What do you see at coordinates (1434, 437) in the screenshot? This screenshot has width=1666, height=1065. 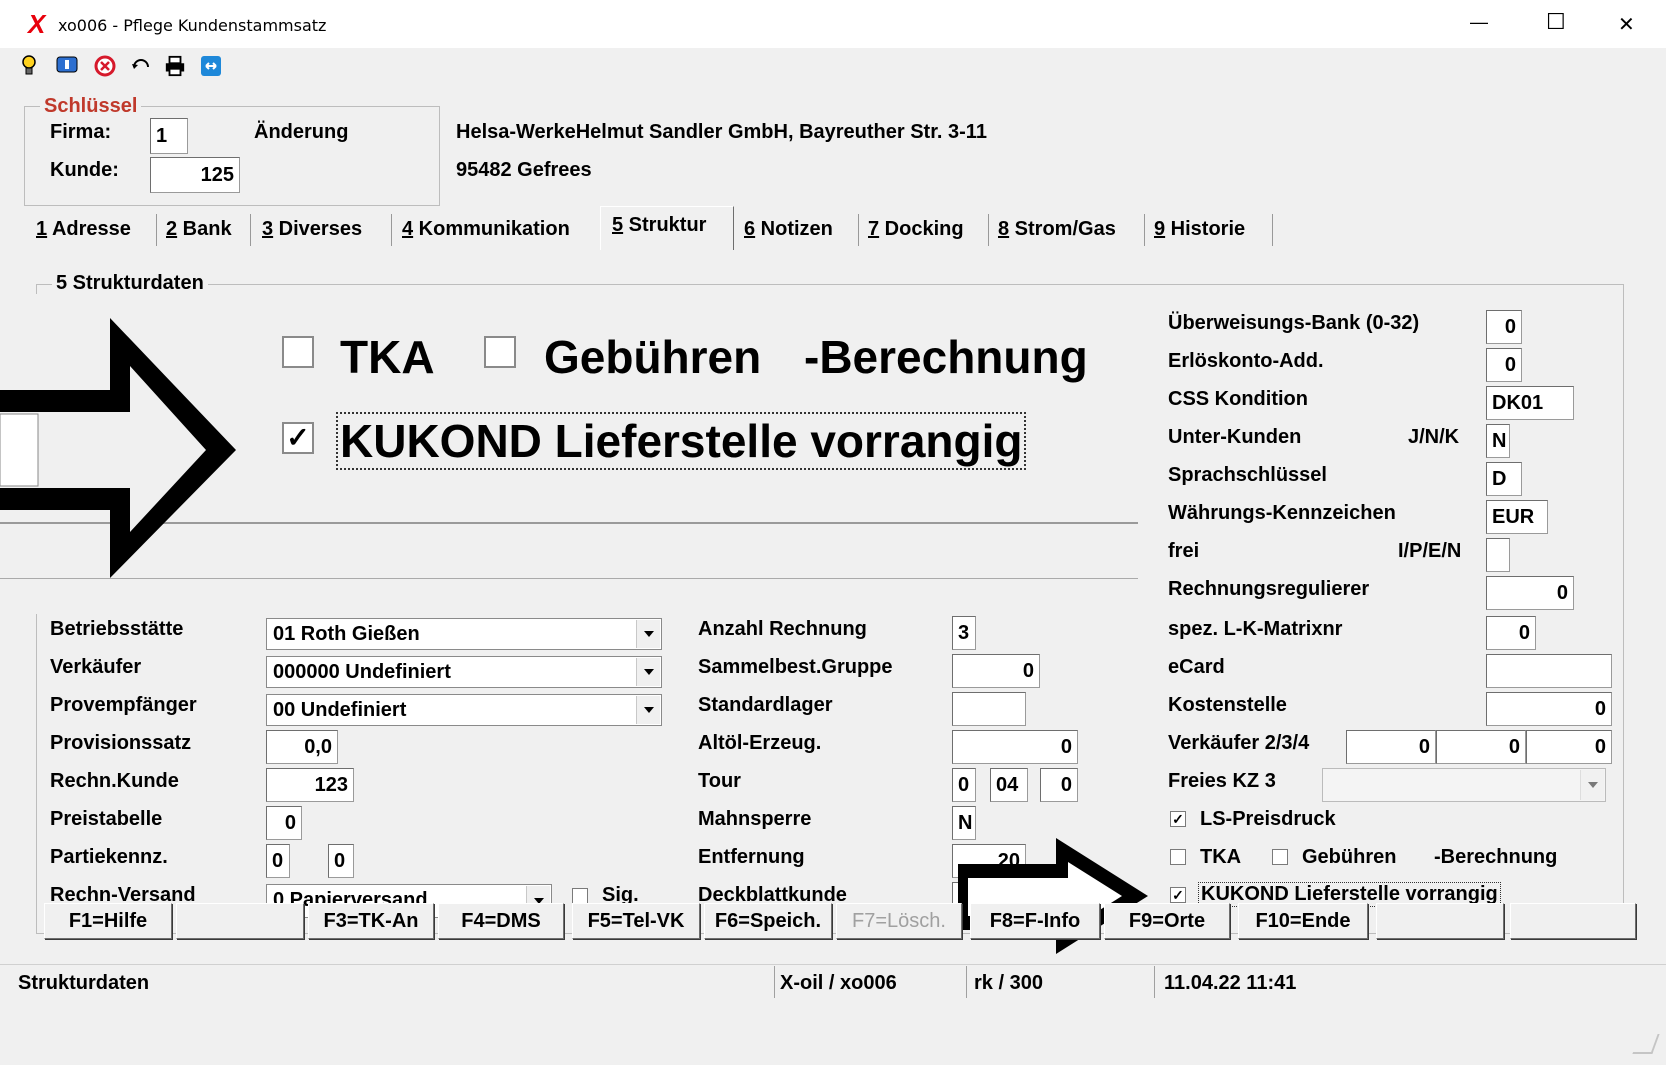 I see `unterkunden-hint: J/N/K` at bounding box center [1434, 437].